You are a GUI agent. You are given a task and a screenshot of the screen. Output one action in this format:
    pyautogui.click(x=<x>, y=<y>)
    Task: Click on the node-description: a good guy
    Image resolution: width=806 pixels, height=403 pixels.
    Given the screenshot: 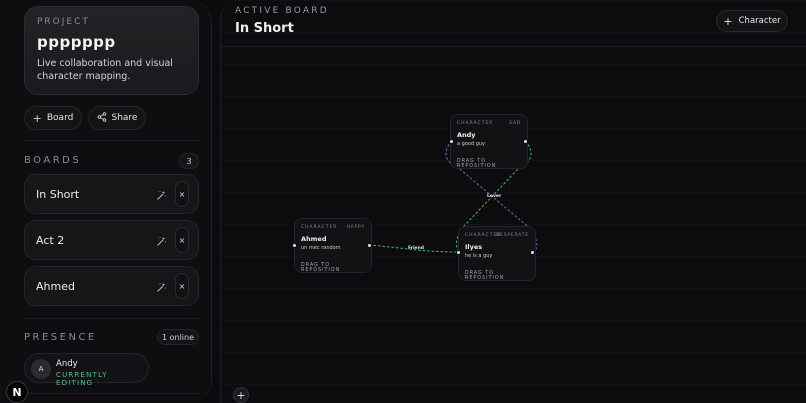 What is the action you would take?
    pyautogui.click(x=471, y=144)
    